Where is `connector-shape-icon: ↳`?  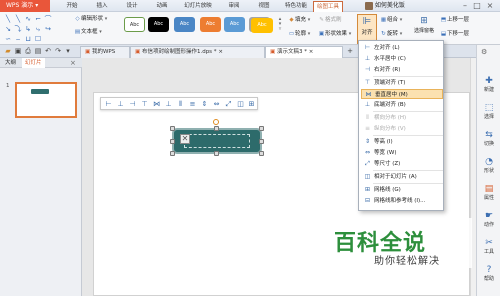 connector-shape-icon: ↳ is located at coordinates (28, 29).